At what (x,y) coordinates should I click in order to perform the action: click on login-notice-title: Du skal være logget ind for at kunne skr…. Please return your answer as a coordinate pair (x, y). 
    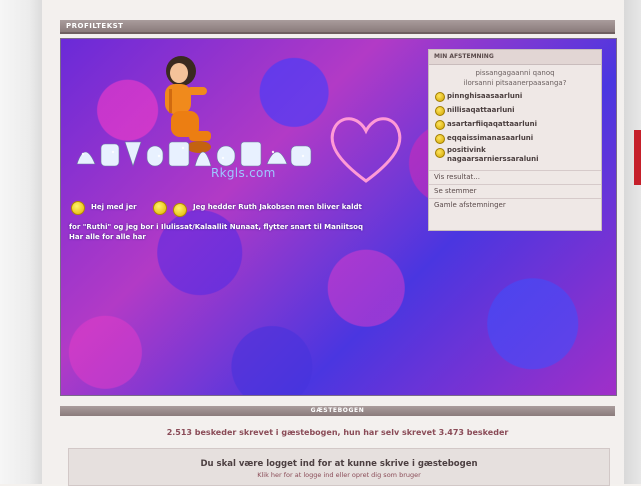
    Looking at the image, I should click on (339, 464).